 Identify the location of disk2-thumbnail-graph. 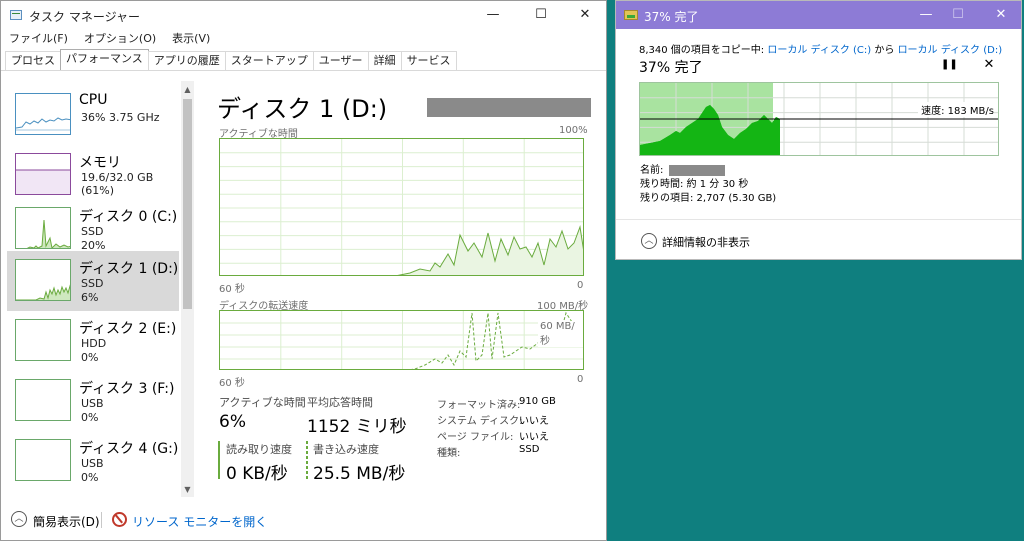
(43, 340).